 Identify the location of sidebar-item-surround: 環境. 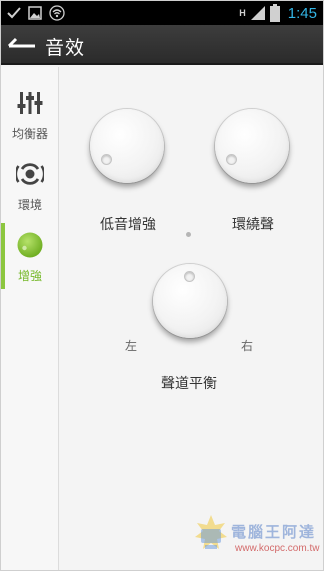
(30, 185).